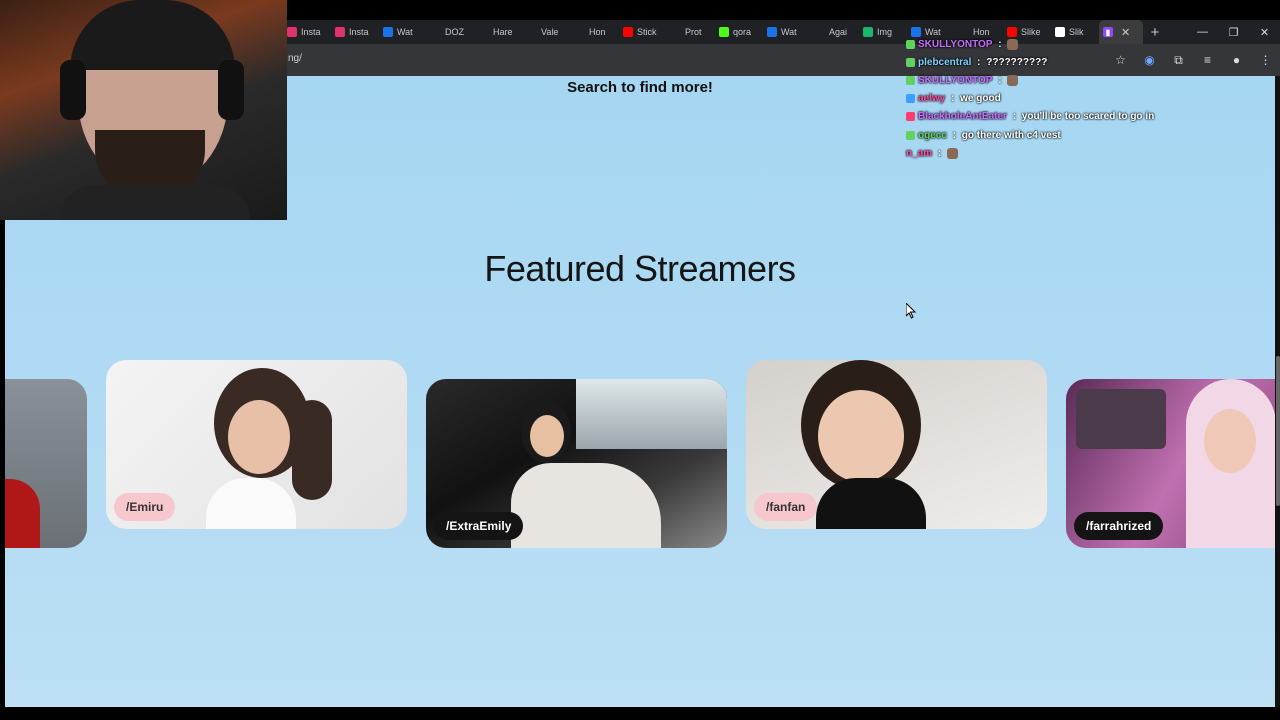 This screenshot has height=720, width=1280. What do you see at coordinates (838, 32) in the screenshot?
I see `tab-label: Agai` at bounding box center [838, 32].